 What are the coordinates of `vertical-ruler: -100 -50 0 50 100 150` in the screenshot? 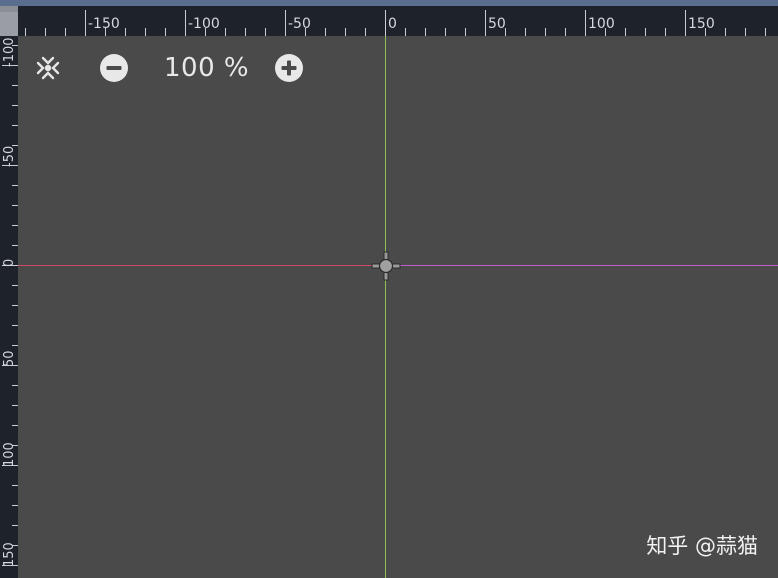 It's located at (9, 307).